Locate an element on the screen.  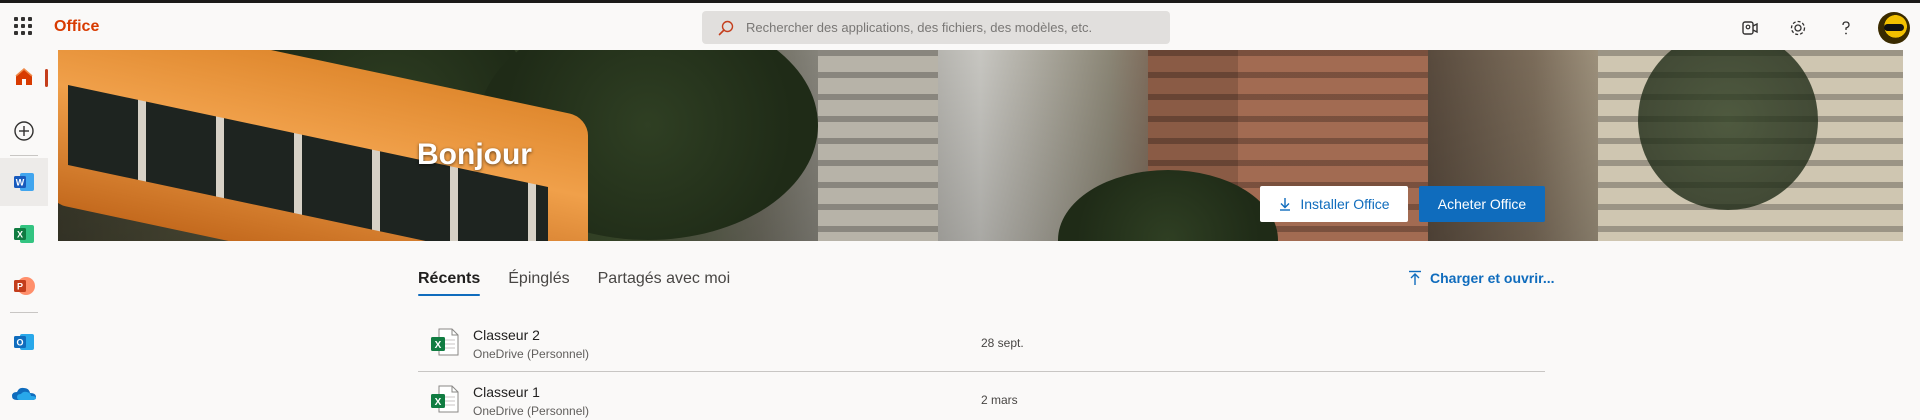
rail-word: W is located at coordinates (24, 182).